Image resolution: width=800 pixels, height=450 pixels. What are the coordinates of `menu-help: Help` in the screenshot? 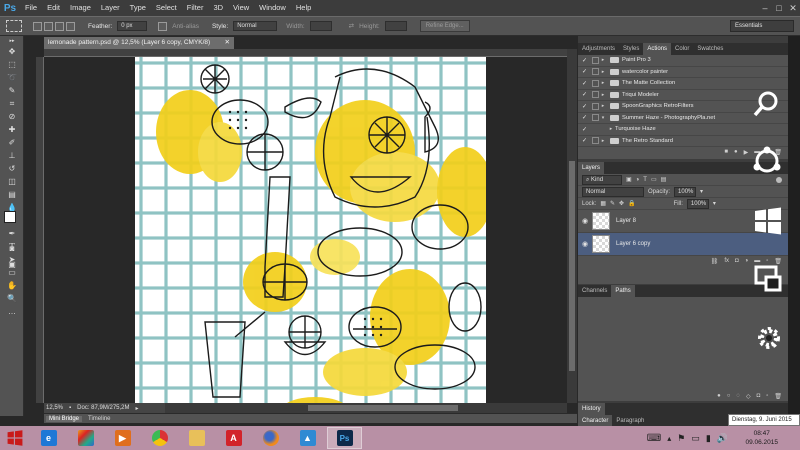 It's located at (303, 8).